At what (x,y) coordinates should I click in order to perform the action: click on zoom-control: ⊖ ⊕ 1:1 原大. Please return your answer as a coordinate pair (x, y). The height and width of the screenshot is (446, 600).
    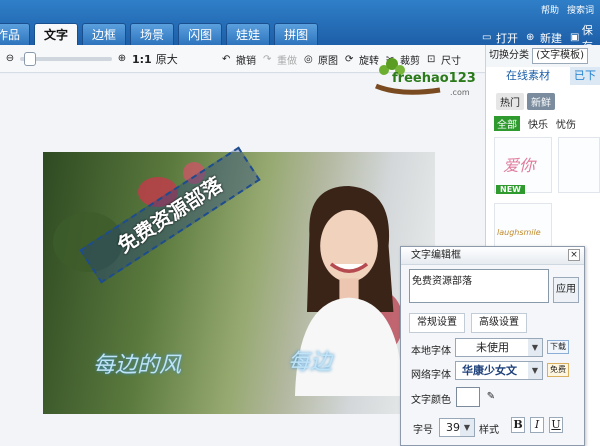
    Looking at the image, I should click on (91, 59).